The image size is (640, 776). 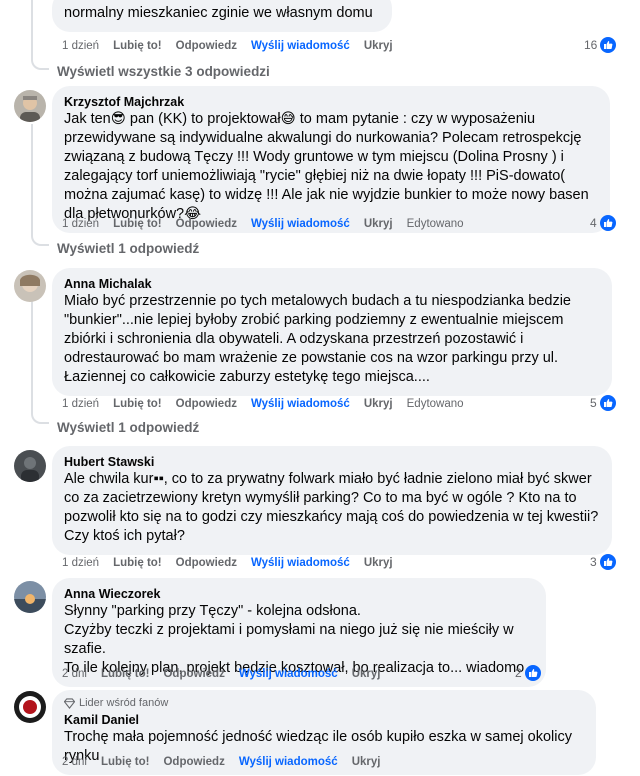 I want to click on diamond-icon, so click(x=69, y=703).